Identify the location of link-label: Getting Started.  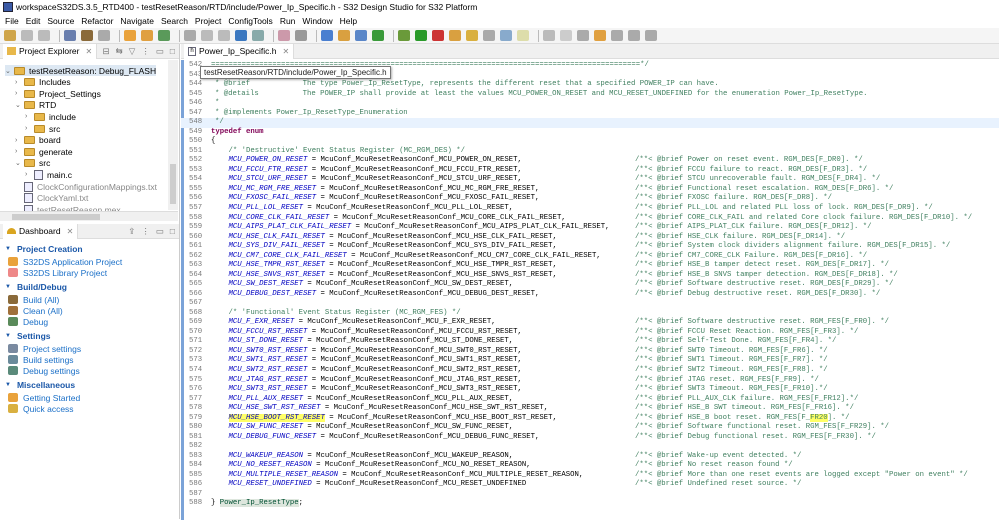
(51, 398).